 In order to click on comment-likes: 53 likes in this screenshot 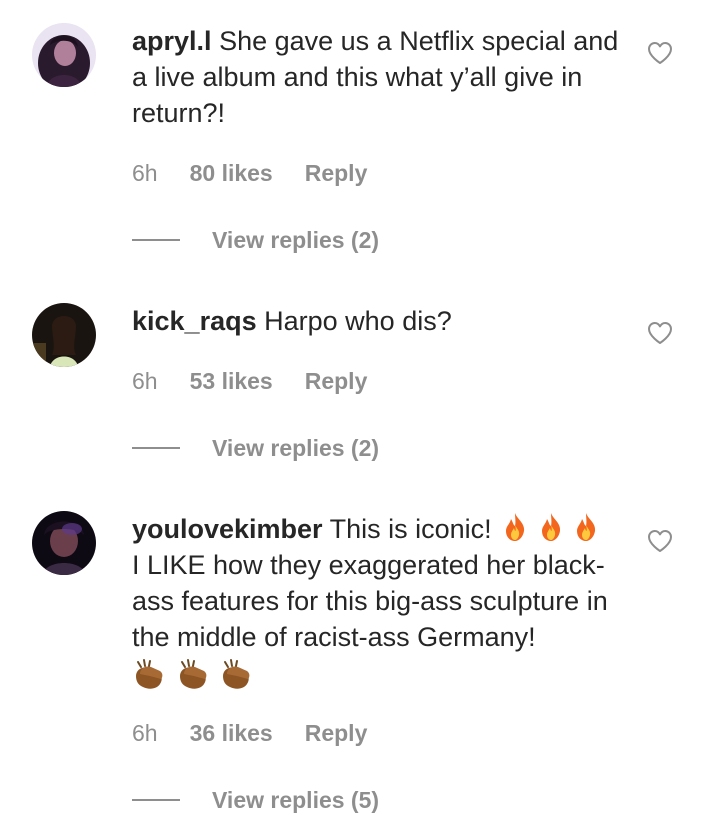, I will do `click(231, 381)`.